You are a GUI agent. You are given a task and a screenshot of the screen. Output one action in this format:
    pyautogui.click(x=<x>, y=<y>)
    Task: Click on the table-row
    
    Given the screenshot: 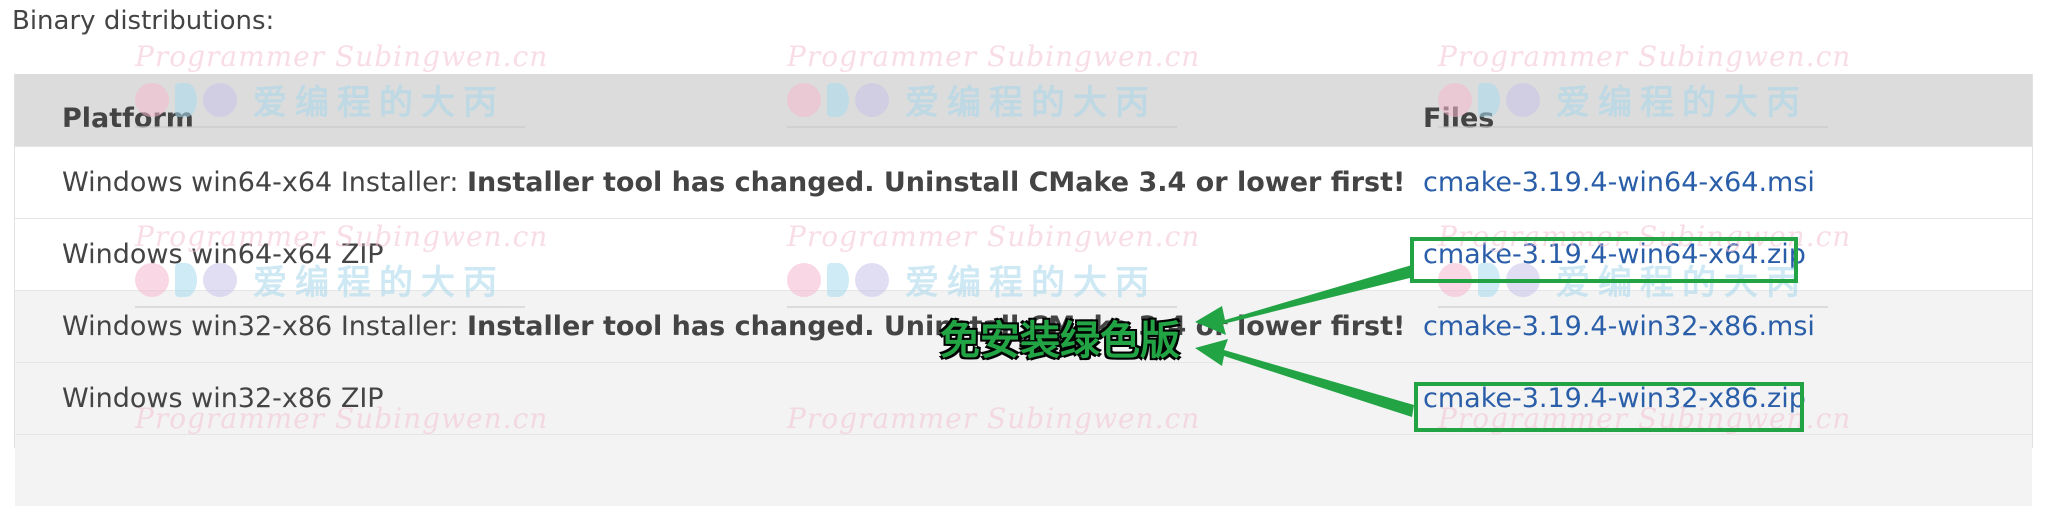 What is the action you would take?
    pyautogui.click(x=1023, y=469)
    